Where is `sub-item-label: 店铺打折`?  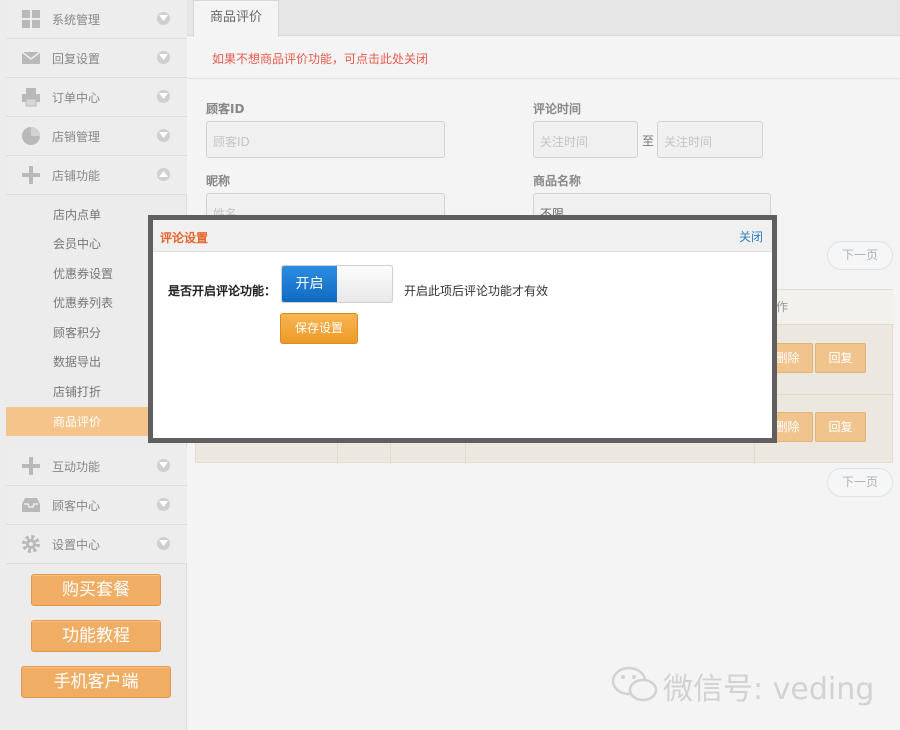
sub-item-label: 店铺打折 is located at coordinates (77, 392).